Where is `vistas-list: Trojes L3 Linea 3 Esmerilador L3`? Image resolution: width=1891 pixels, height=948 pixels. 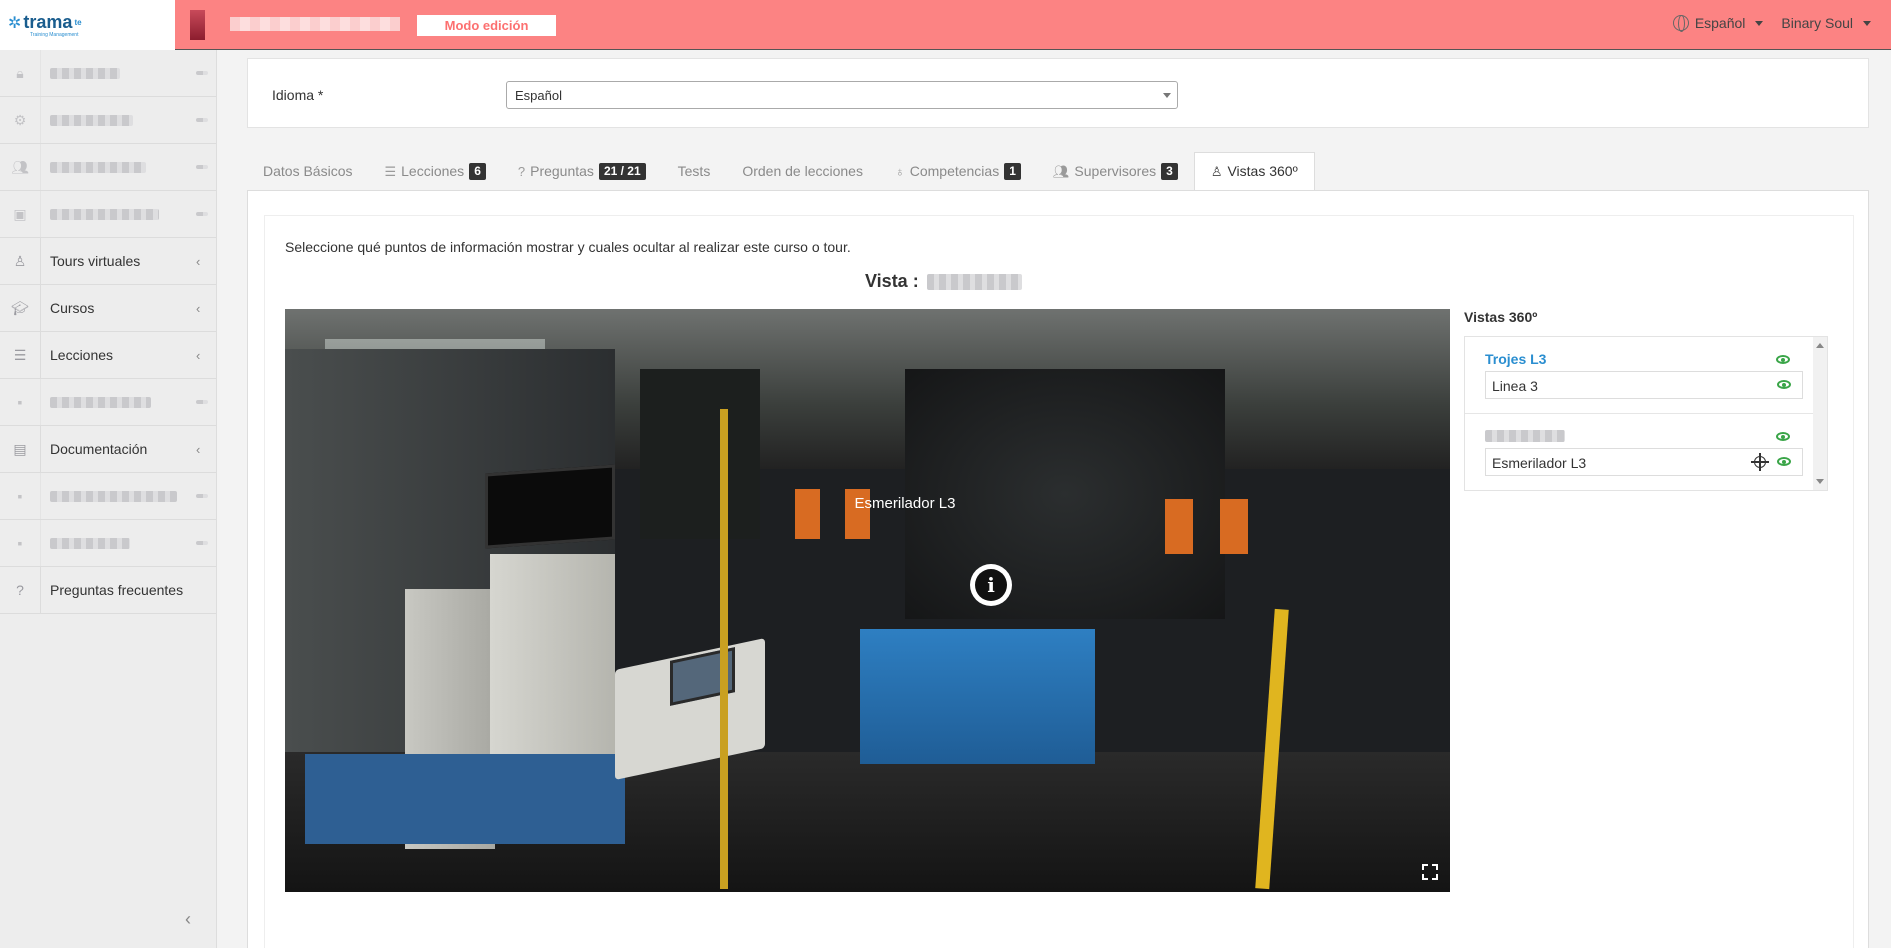 vistas-list: Trojes L3 Linea 3 Esmerilador L3 is located at coordinates (1646, 413).